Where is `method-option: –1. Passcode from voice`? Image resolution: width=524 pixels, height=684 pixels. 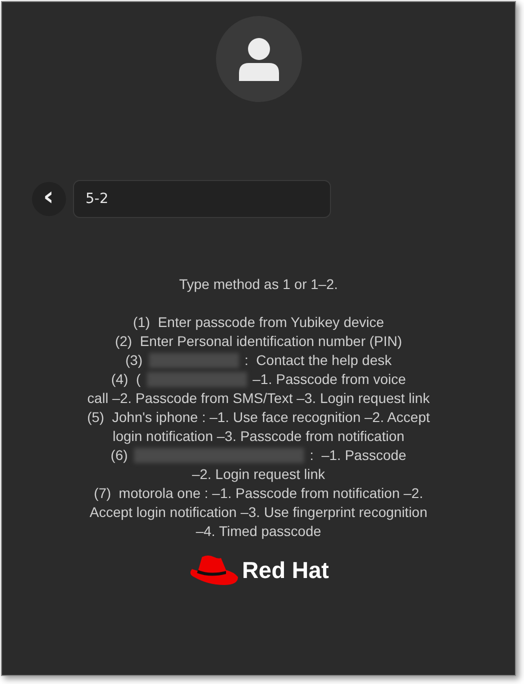
method-option: –1. Passcode from voice is located at coordinates (329, 379).